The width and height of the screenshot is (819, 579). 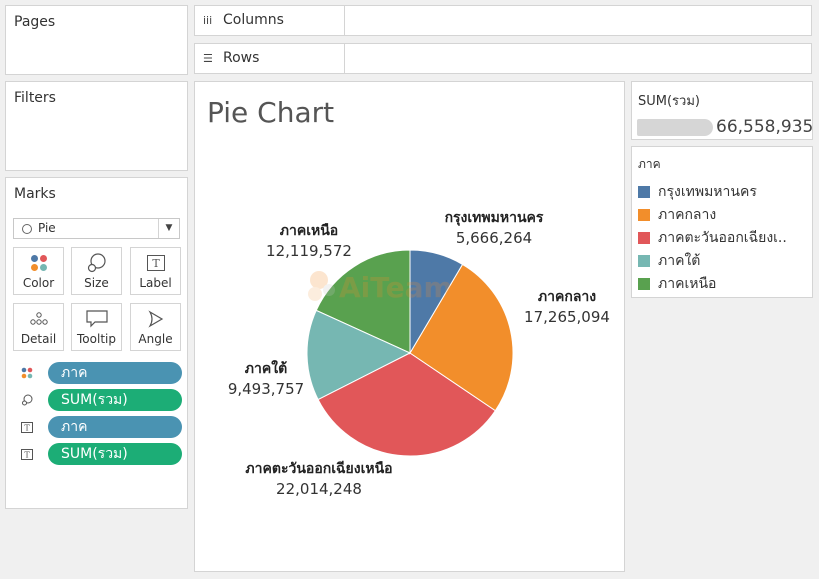 What do you see at coordinates (567, 317) in the screenshot?
I see `pie-label-value: 17,265,094` at bounding box center [567, 317].